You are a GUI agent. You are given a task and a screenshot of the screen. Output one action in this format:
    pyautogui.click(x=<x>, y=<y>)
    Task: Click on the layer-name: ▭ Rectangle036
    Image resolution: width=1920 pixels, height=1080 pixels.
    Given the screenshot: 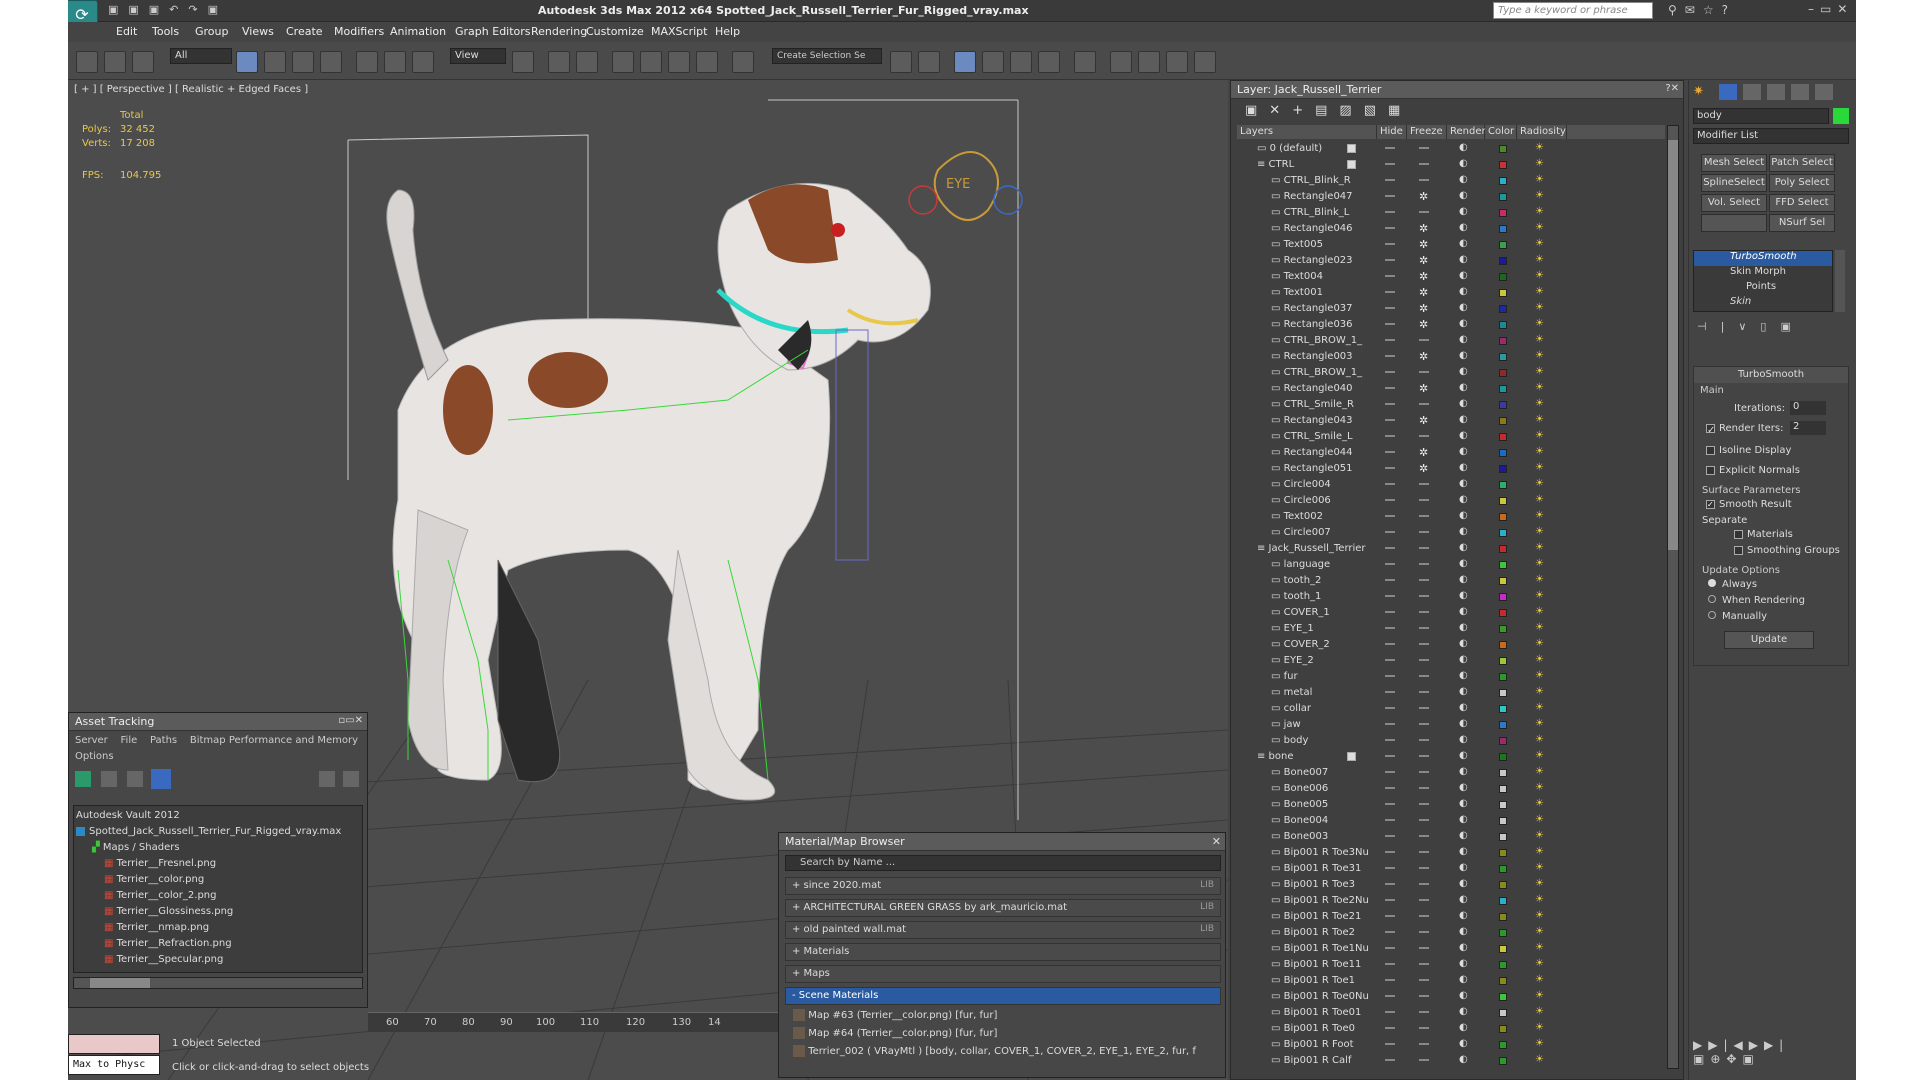 What is the action you would take?
    pyautogui.click(x=1312, y=324)
    